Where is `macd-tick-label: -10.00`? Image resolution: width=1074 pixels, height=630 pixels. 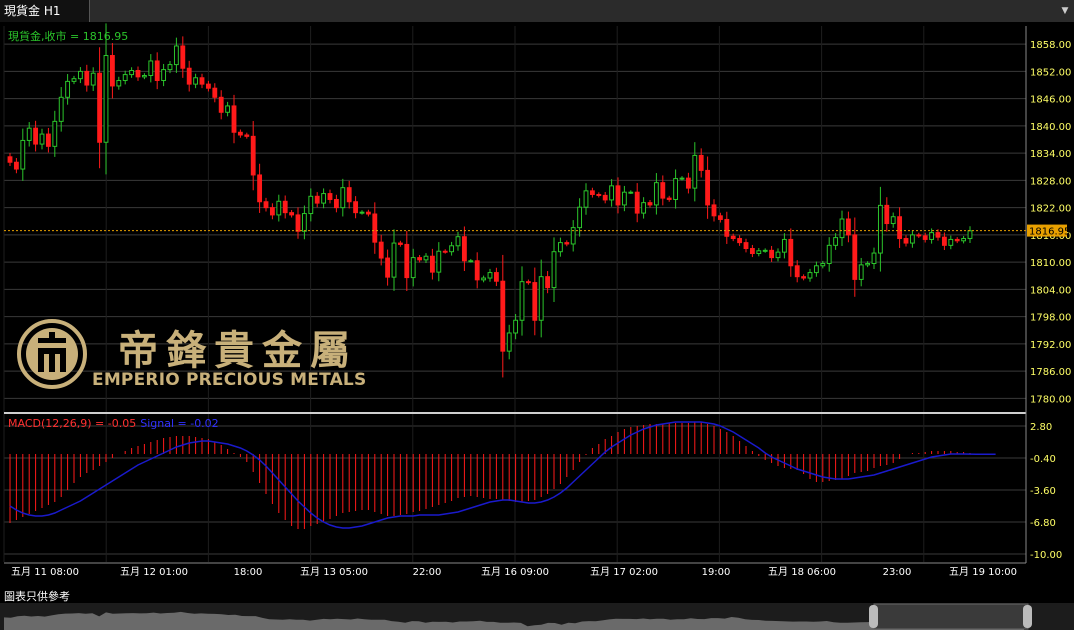 macd-tick-label: -10.00 is located at coordinates (1046, 555).